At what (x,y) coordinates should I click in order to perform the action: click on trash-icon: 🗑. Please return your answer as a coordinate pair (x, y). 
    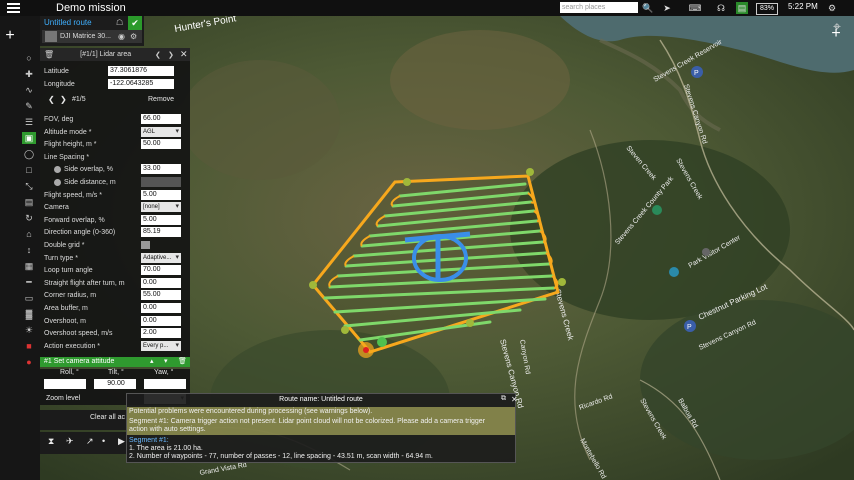
    Looking at the image, I should click on (49, 54).